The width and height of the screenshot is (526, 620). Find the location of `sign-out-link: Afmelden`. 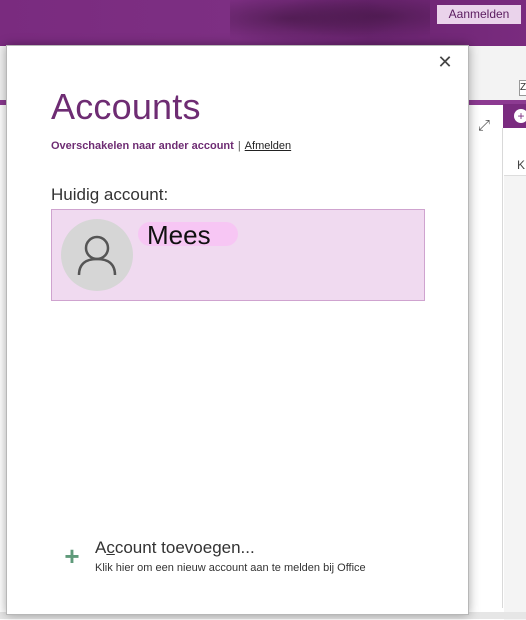

sign-out-link: Afmelden is located at coordinates (268, 146).